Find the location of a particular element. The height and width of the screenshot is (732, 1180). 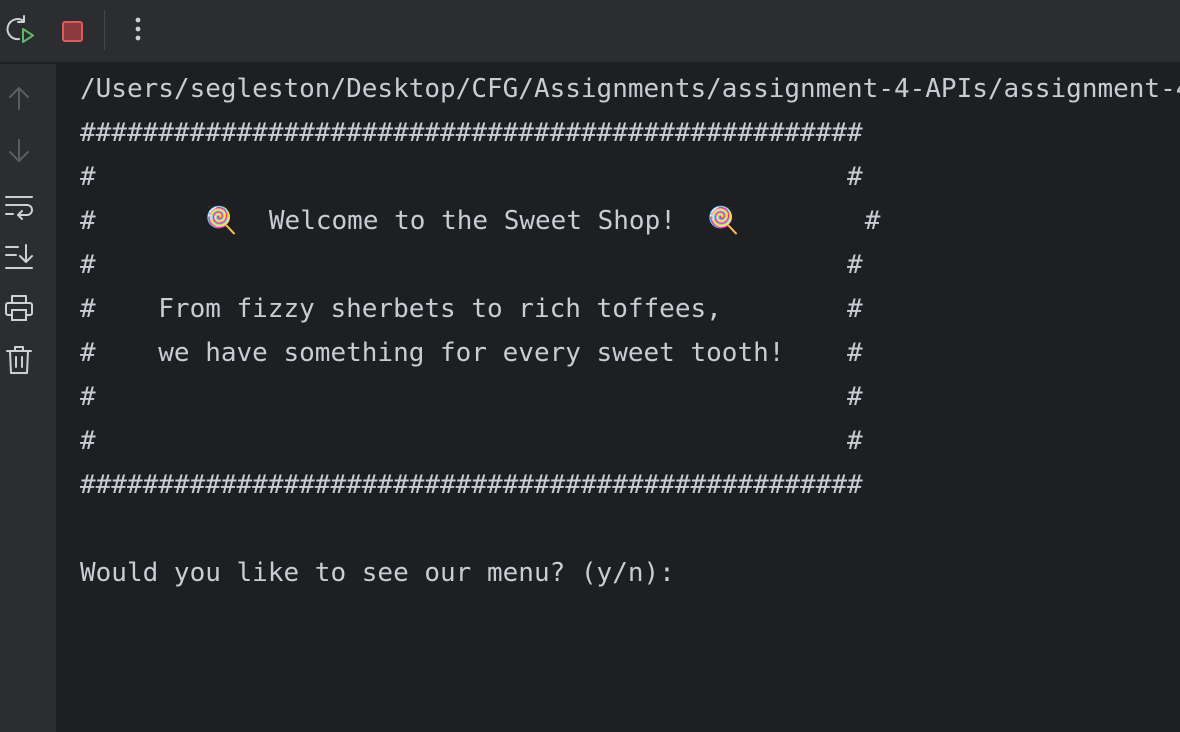

arrow-down-icon is located at coordinates (19, 153).